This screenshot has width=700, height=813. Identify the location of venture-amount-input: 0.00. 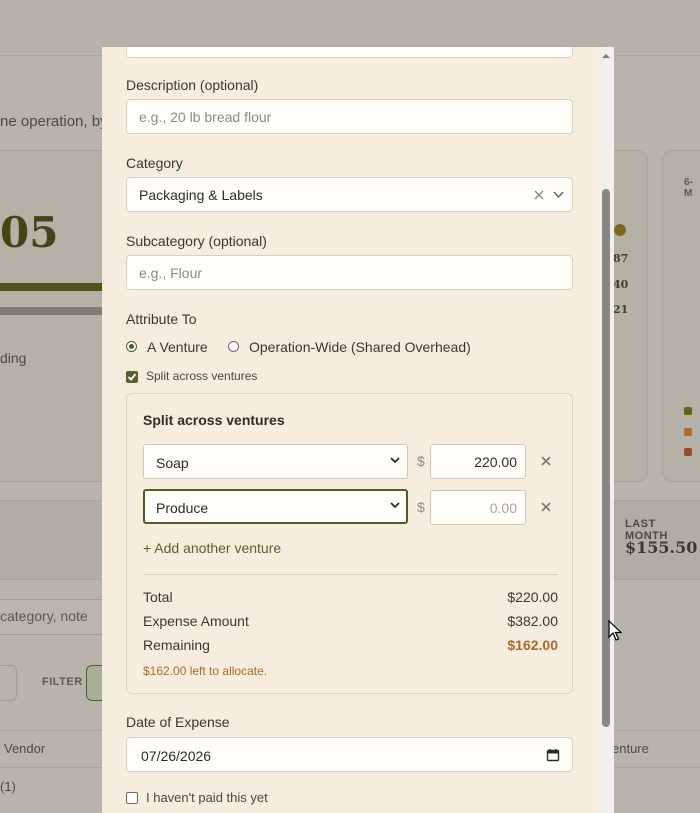
(478, 507).